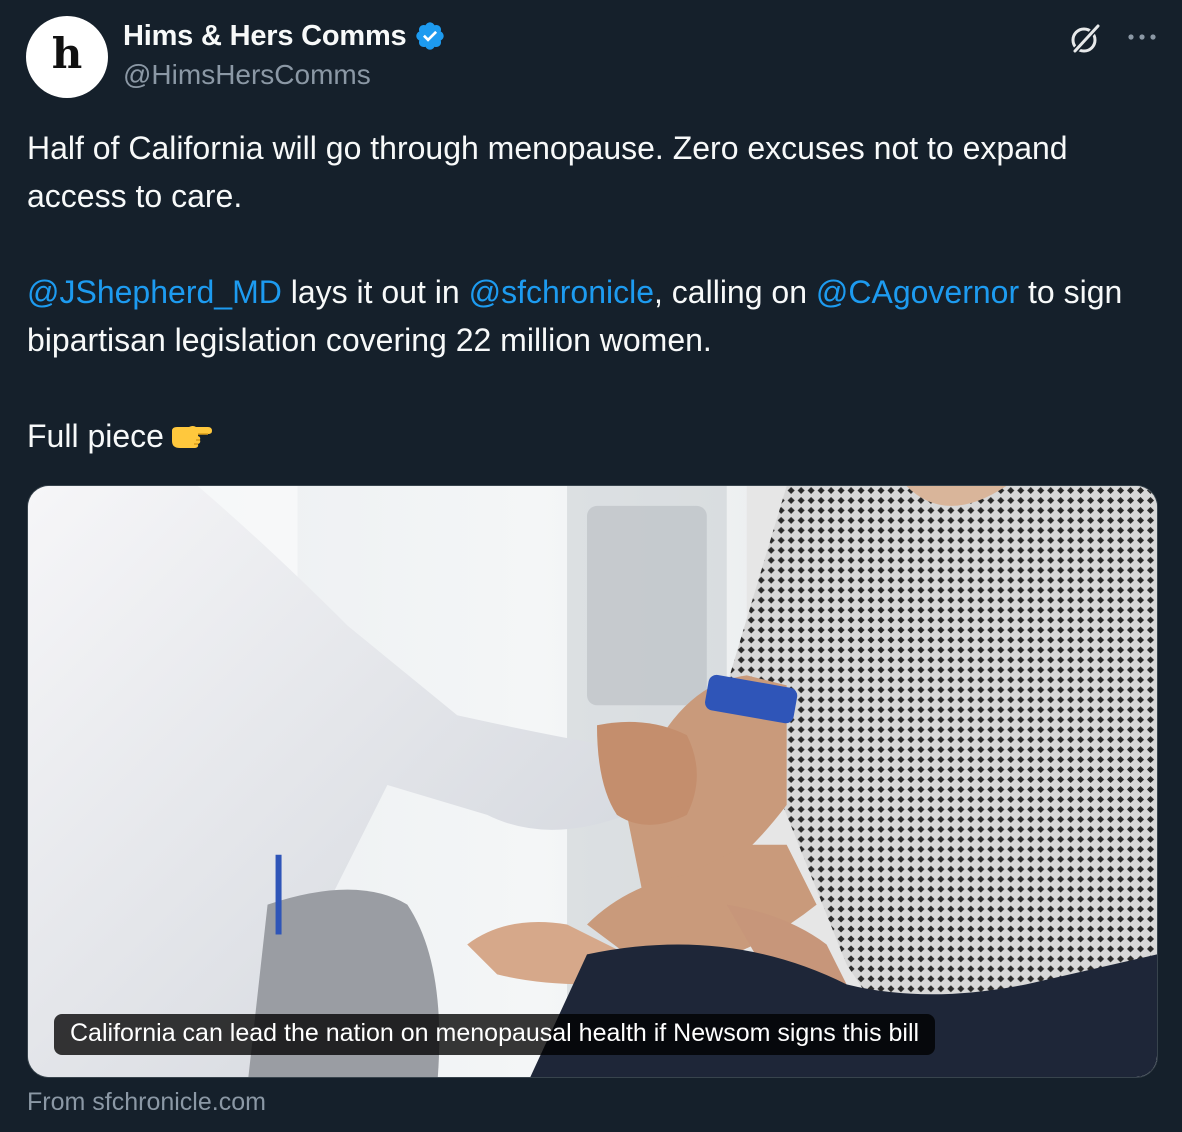 This screenshot has height=1132, width=1182. I want to click on verified-badge-icon, so click(430, 36).